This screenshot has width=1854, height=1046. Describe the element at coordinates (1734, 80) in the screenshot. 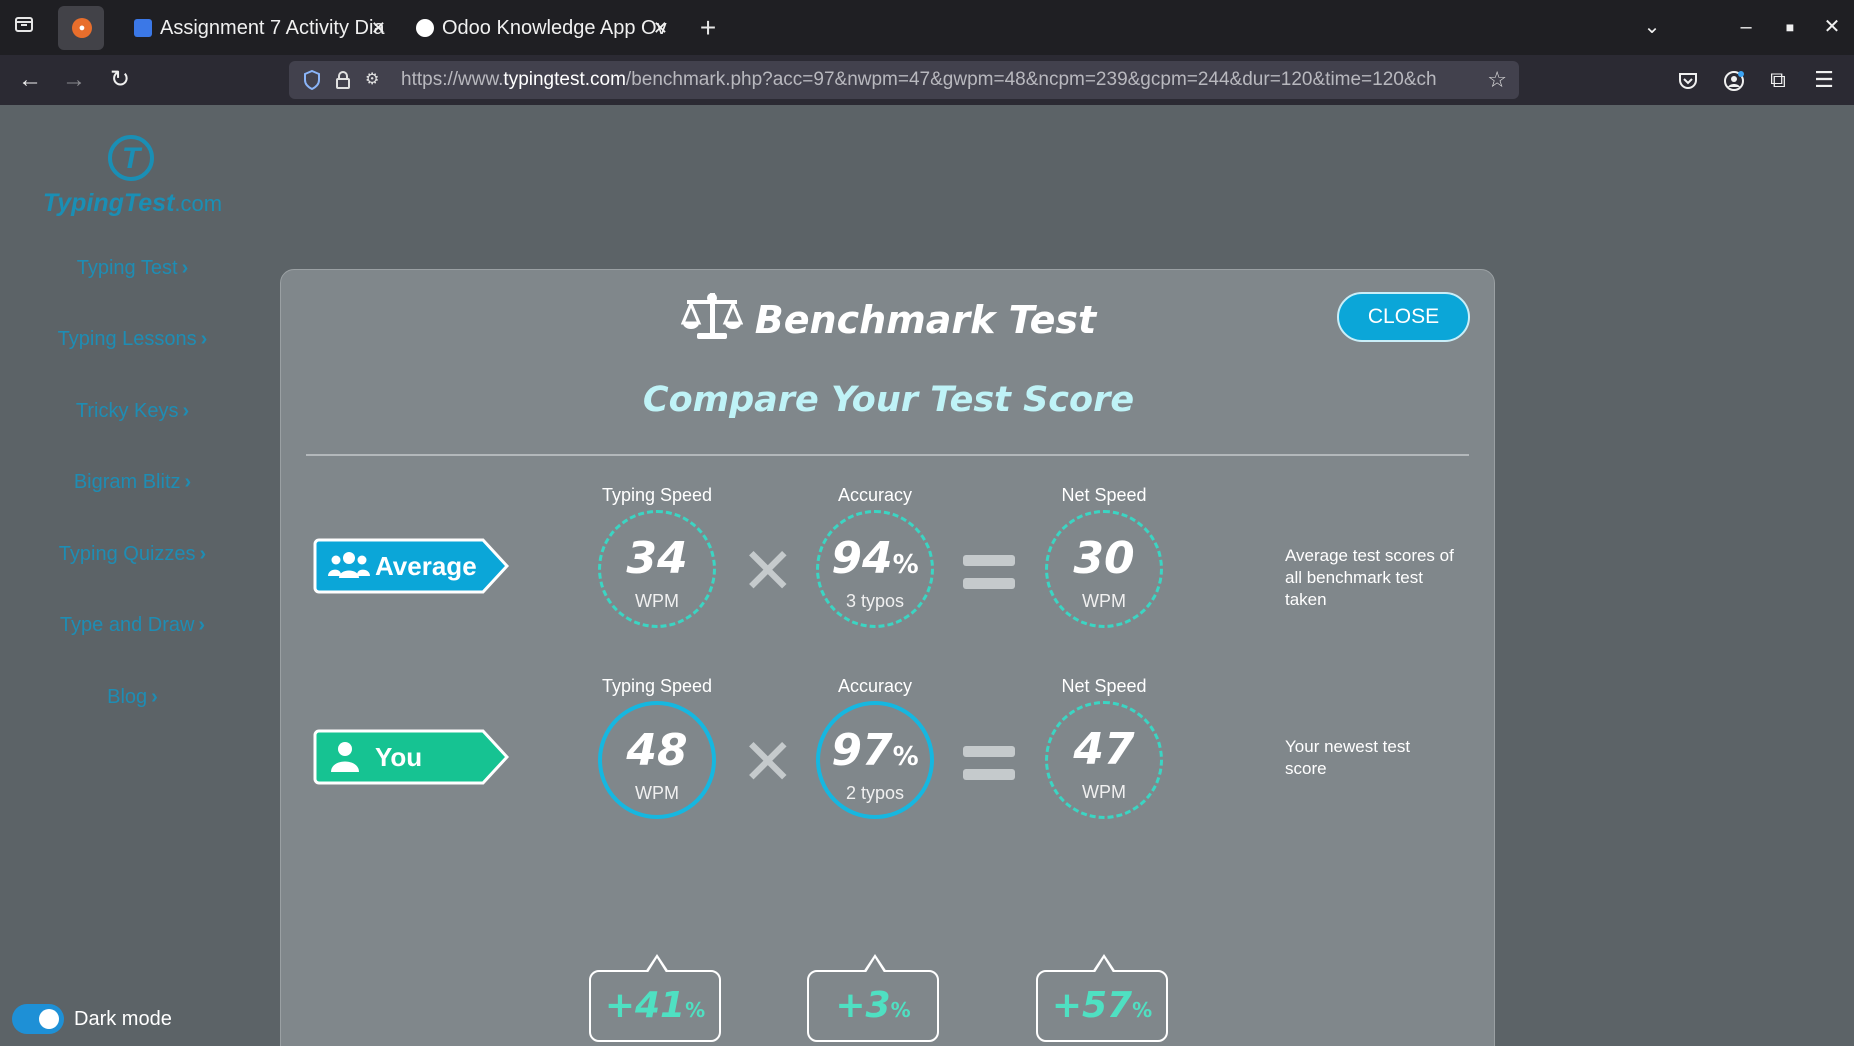

I see `account-icon` at that location.